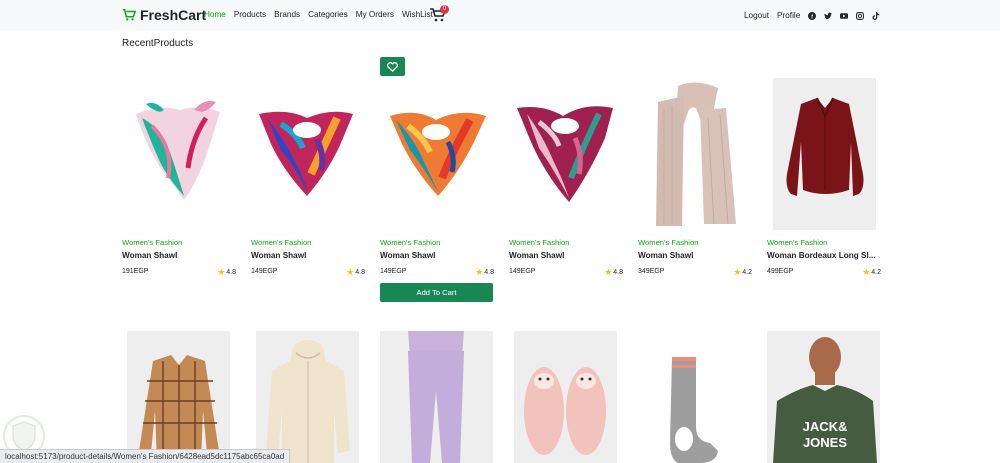 This screenshot has height=463, width=1000. What do you see at coordinates (876, 15) in the screenshot?
I see `tiktok-icon` at bounding box center [876, 15].